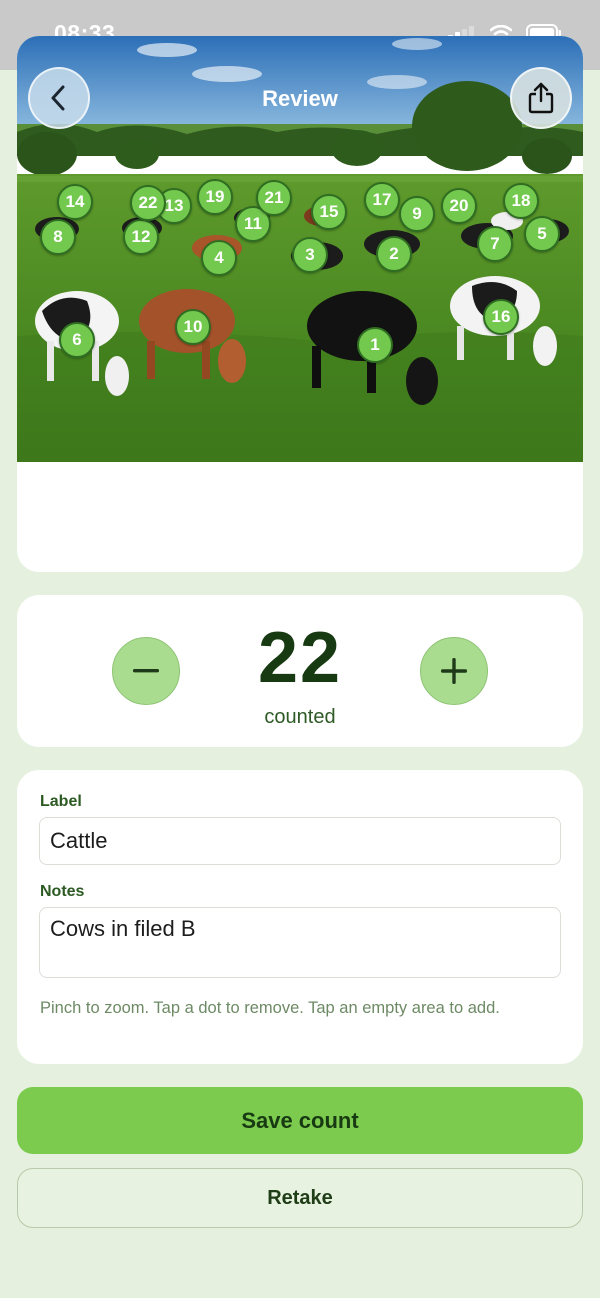  Describe the element at coordinates (300, 1198) in the screenshot. I see `retake-button: Retake` at that location.